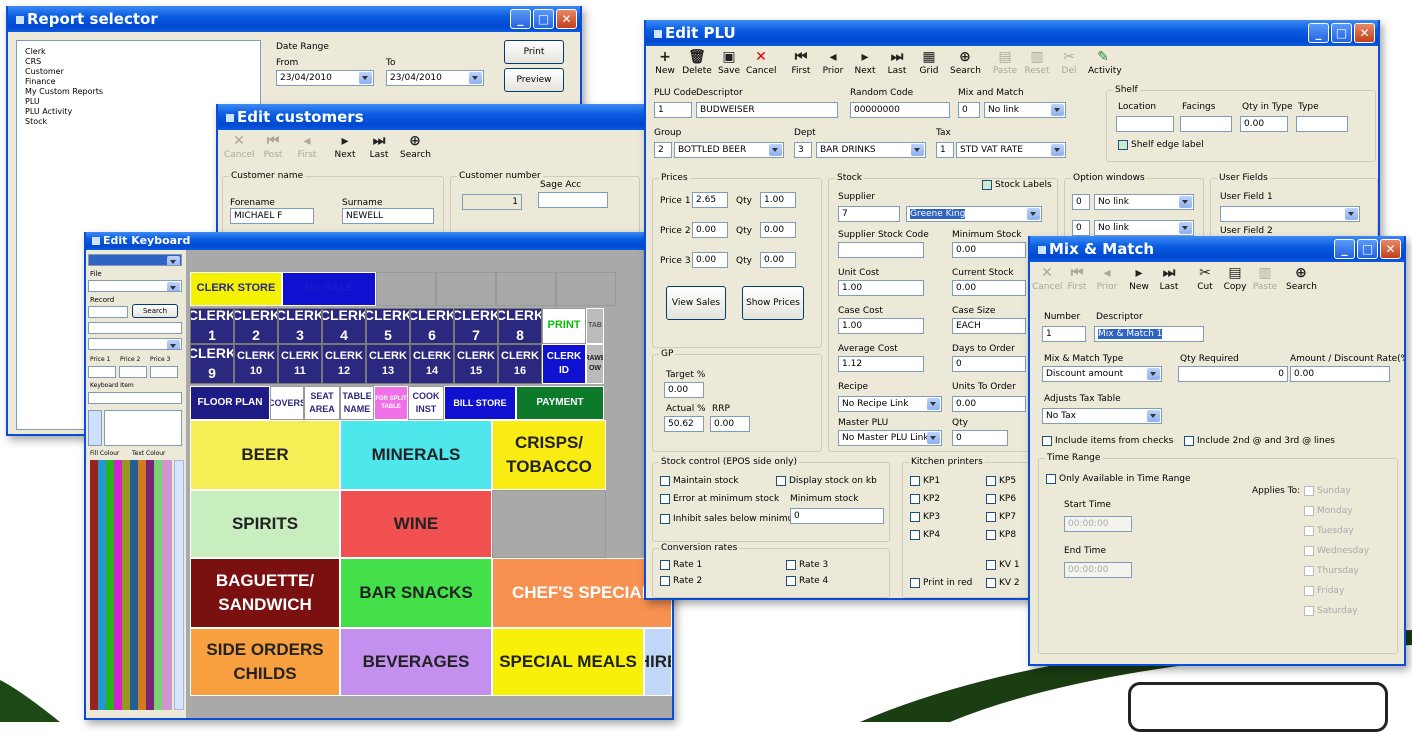 The width and height of the screenshot is (1412, 732). I want to click on close-button: ✕, so click(1390, 249).